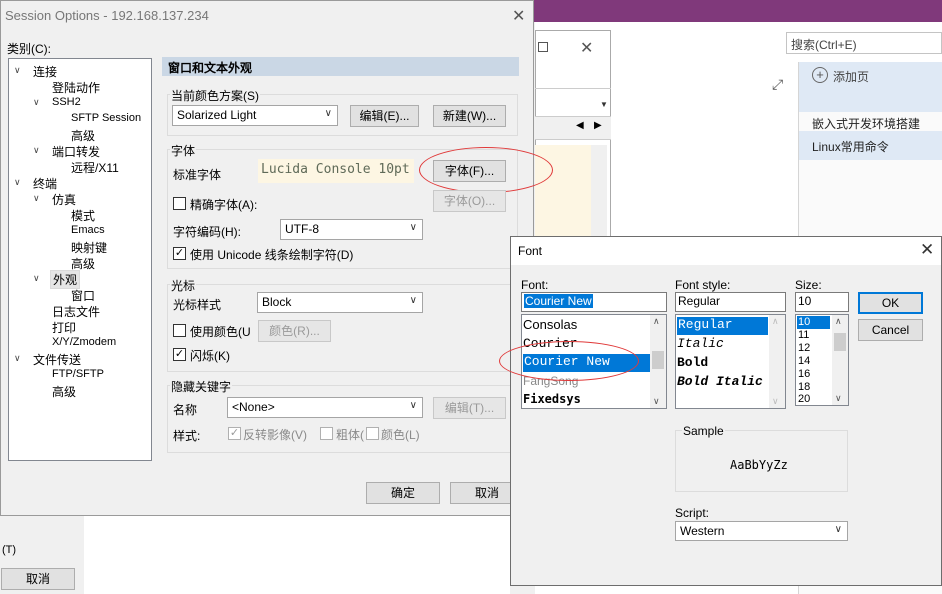 This screenshot has height=594, width=942. What do you see at coordinates (777, 84) in the screenshot?
I see `expand-icon: ⤢` at bounding box center [777, 84].